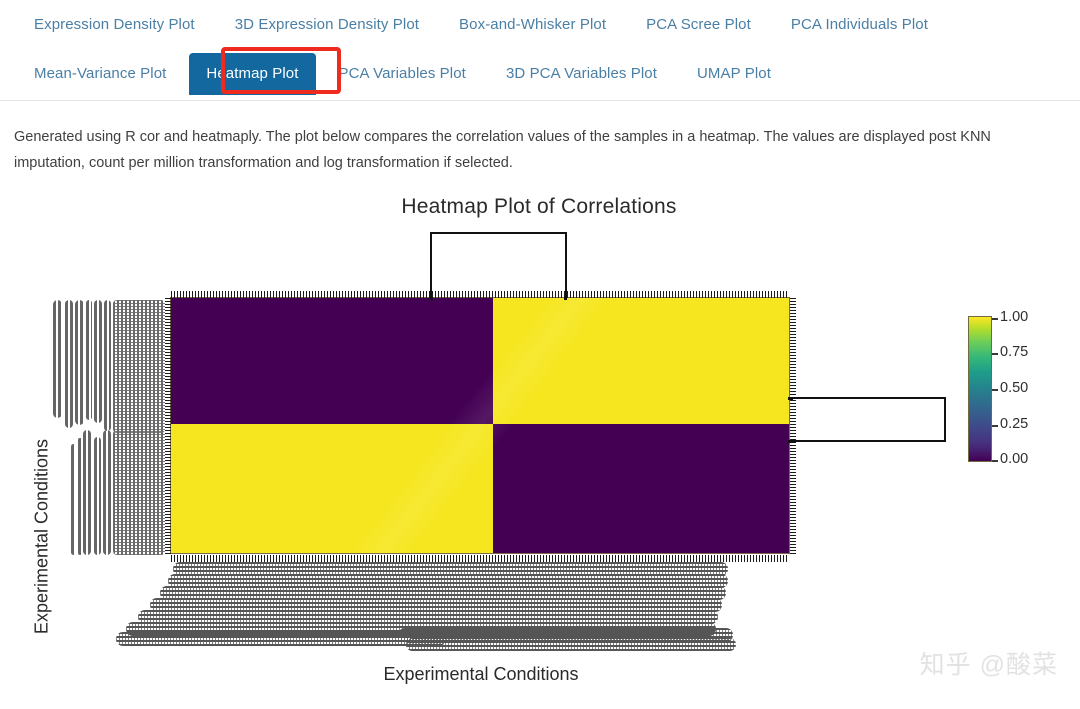 This screenshot has width=1080, height=709. I want to click on tab-pca-variables-plot: PCA Variables Plot, so click(402, 74).